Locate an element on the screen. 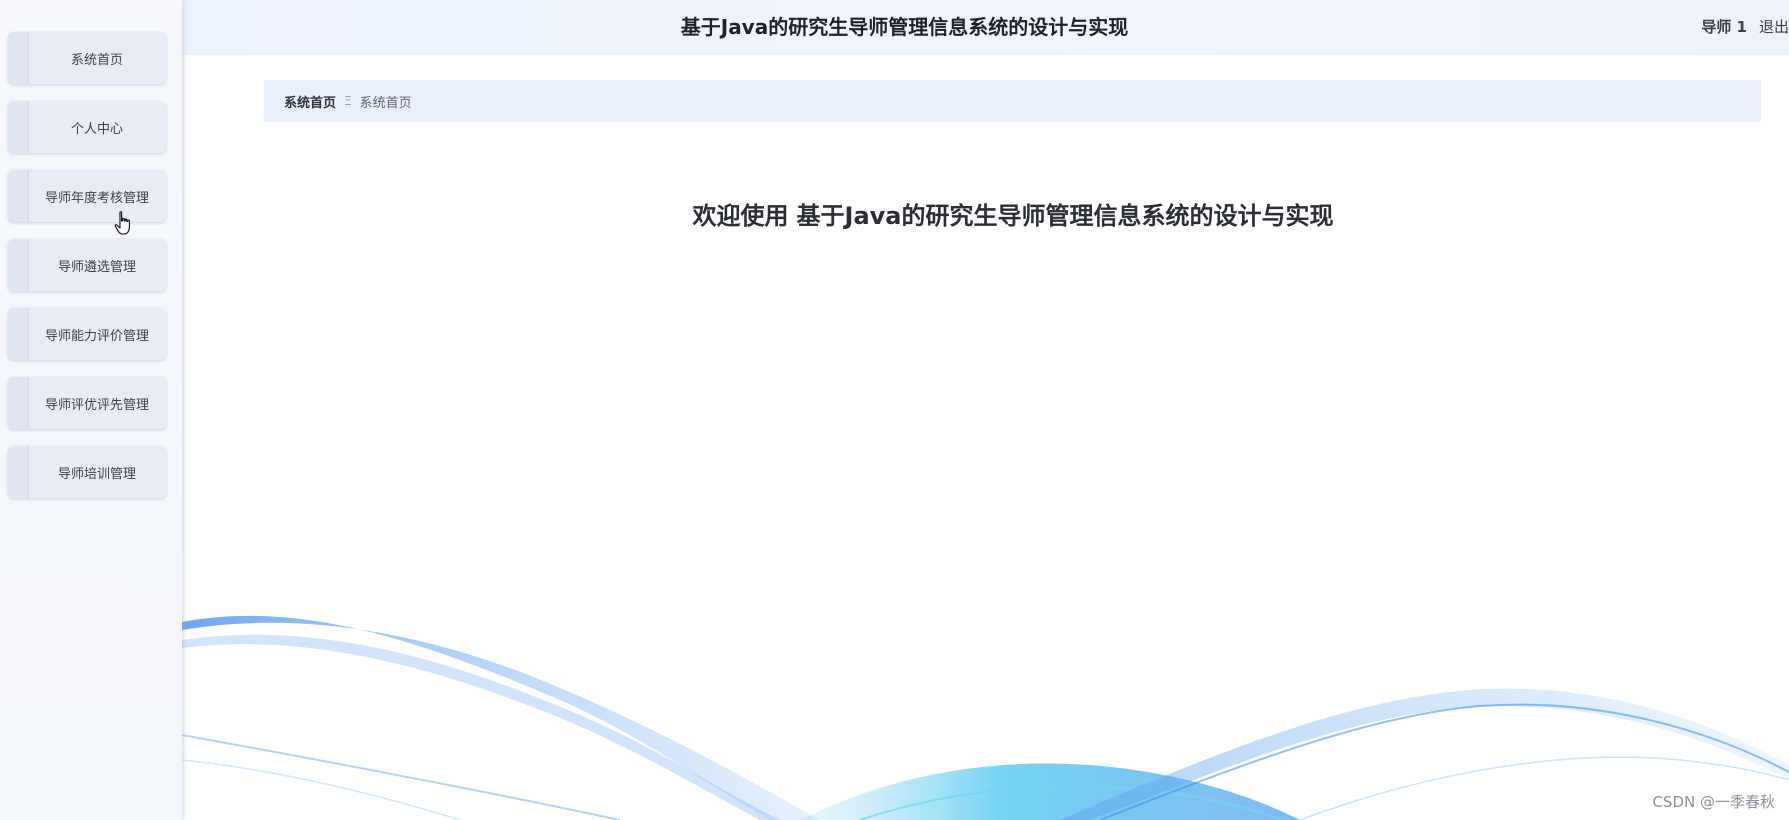 Image resolution: width=1789 pixels, height=820 pixels. breadcrumb: 系统首页 Ξ 系统首页 is located at coordinates (1012, 101).